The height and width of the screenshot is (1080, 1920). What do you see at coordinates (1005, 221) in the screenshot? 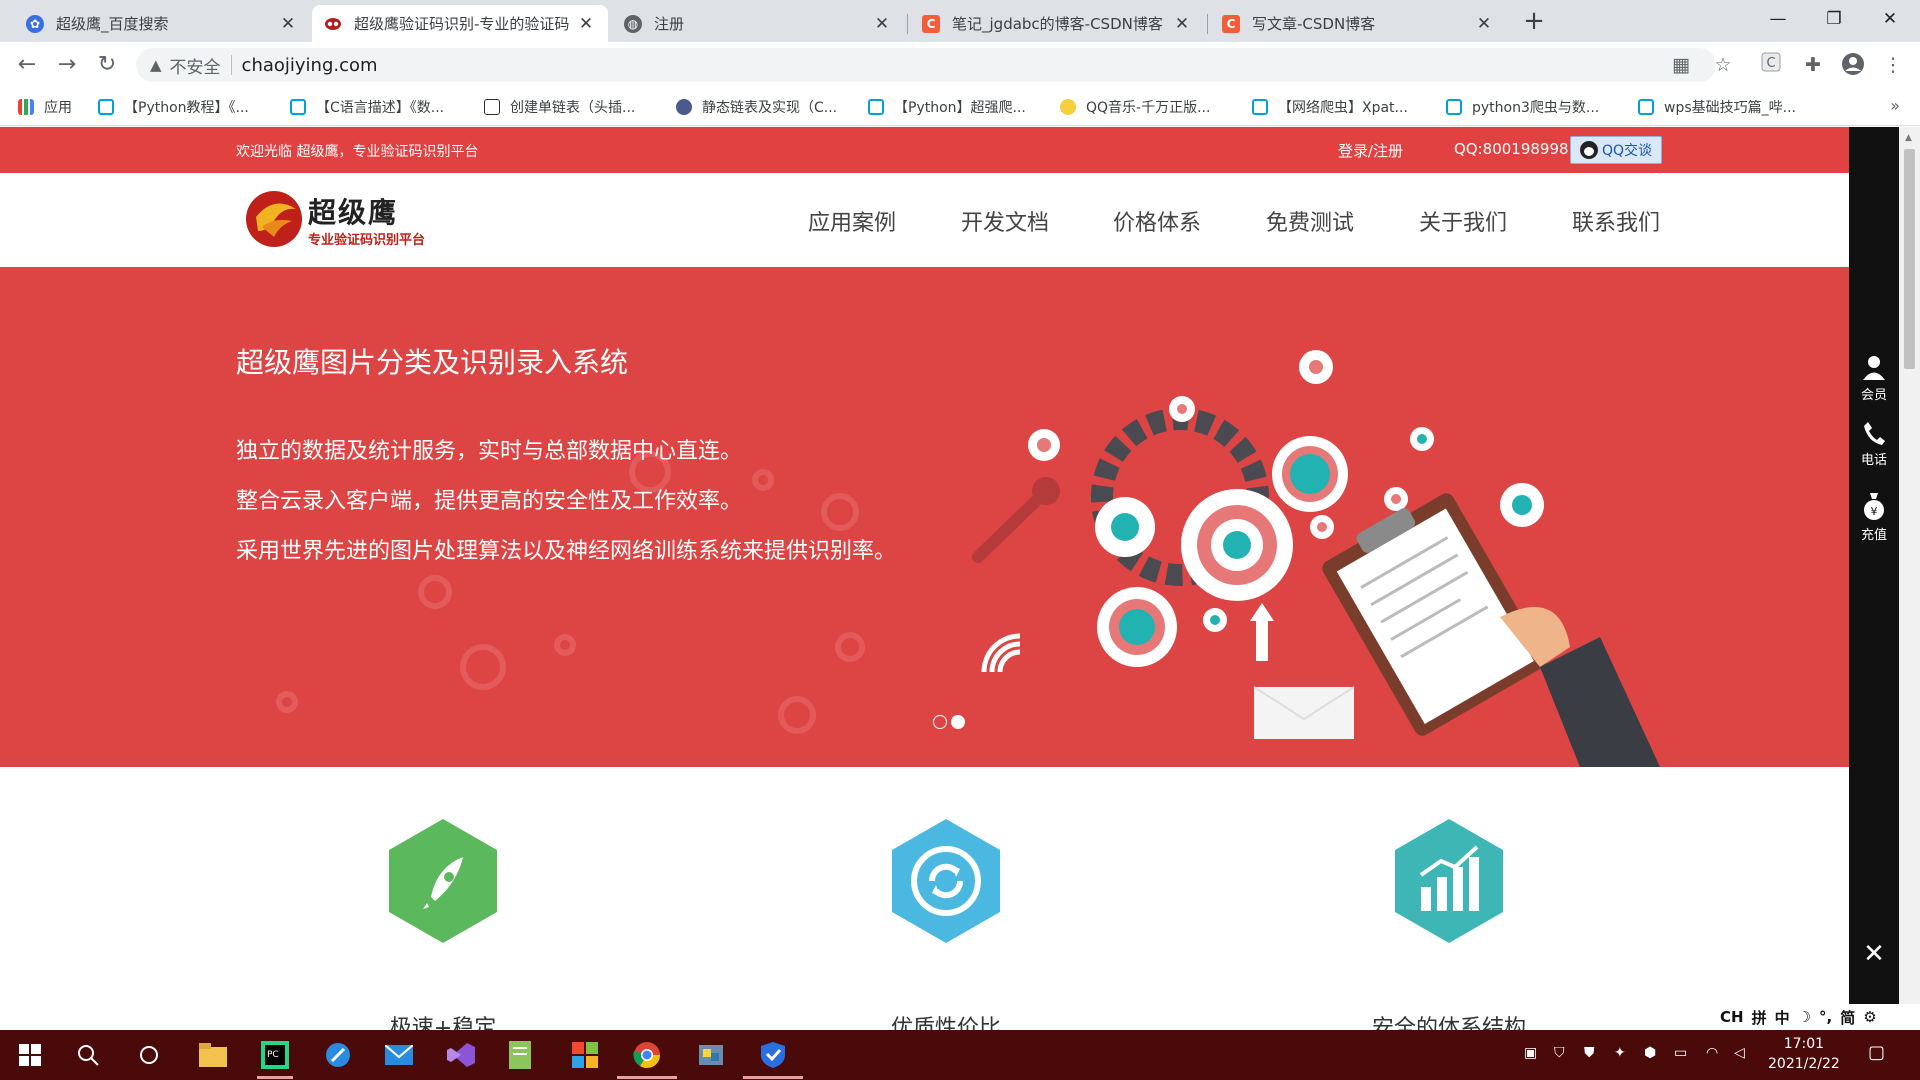
I see `nav-dev-docs: 开发文档` at bounding box center [1005, 221].